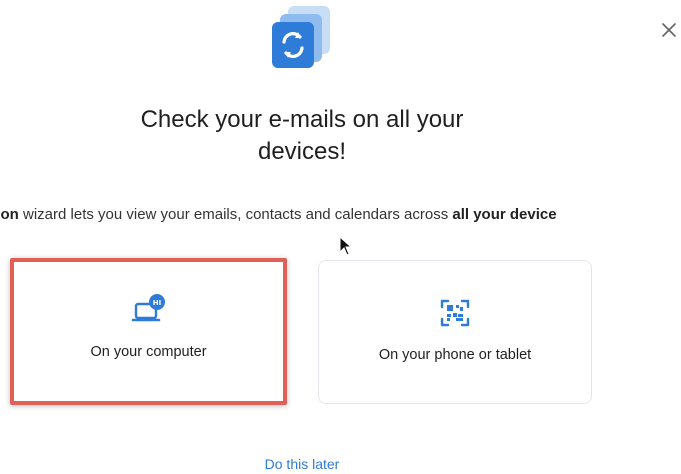 Image resolution: width=681 pixels, height=474 pixels. Describe the element at coordinates (148, 352) in the screenshot. I see `option-computer-label: On your computer` at that location.